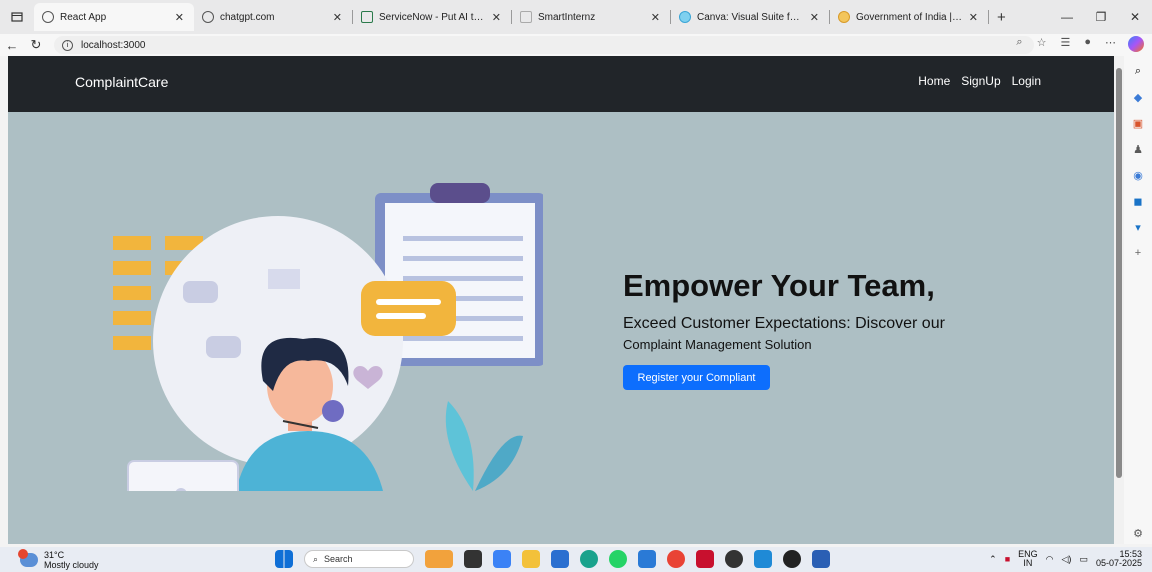 The height and width of the screenshot is (572, 1152). I want to click on windows-start-icon, so click(284, 559).